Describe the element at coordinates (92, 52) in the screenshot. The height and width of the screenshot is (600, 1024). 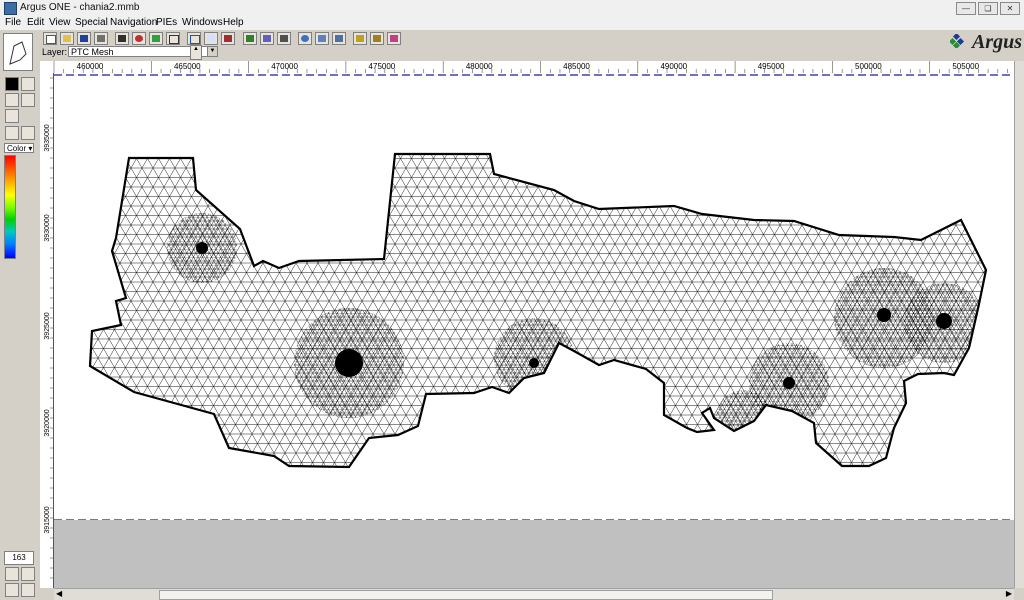
I see `layer-select-value: PTC Mesh` at that location.